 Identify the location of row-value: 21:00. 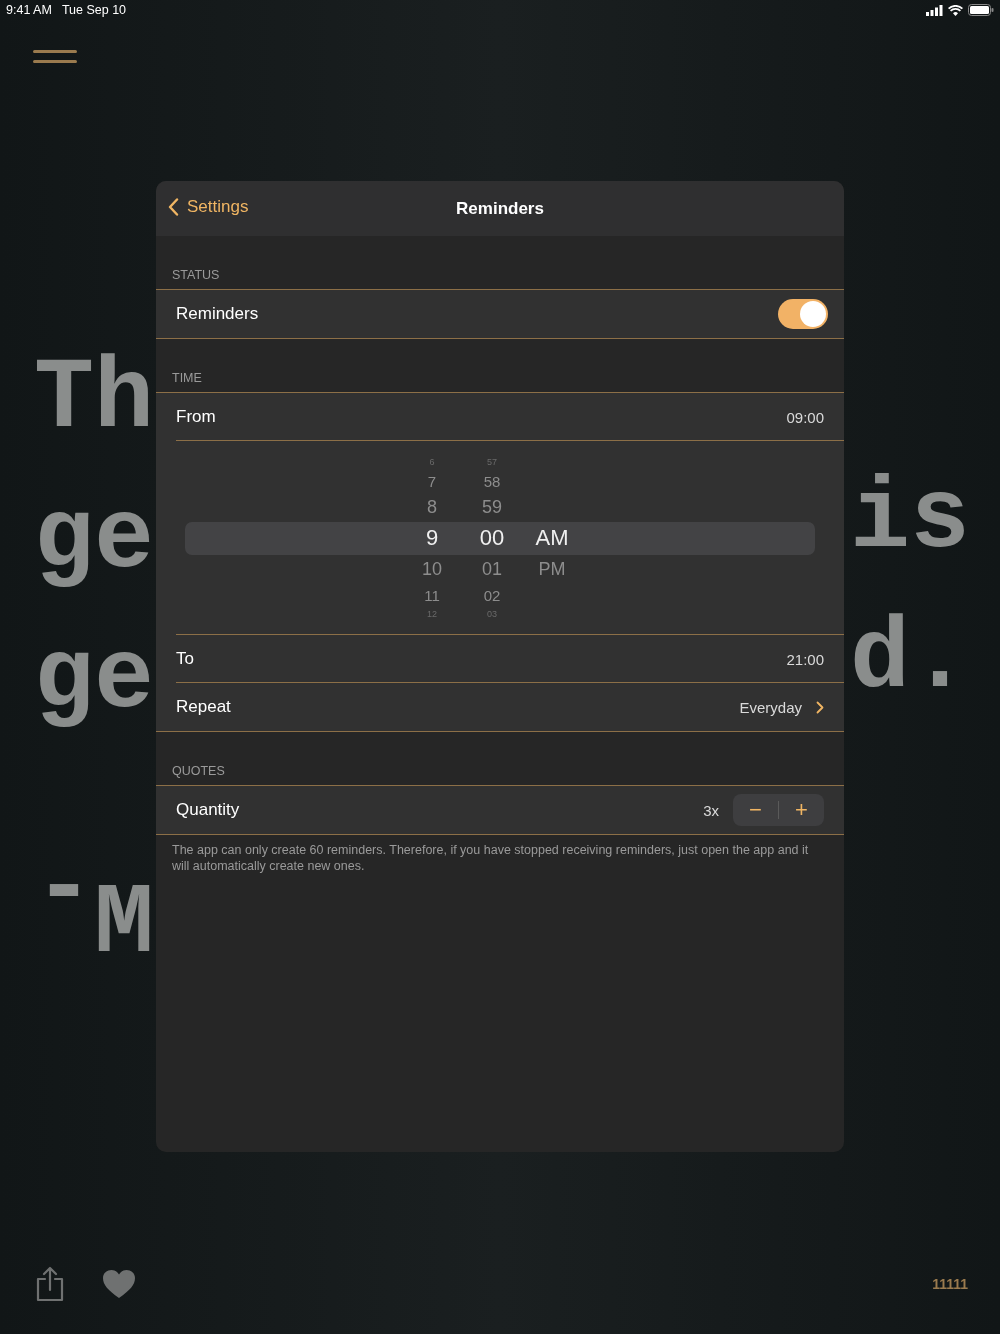
(805, 659).